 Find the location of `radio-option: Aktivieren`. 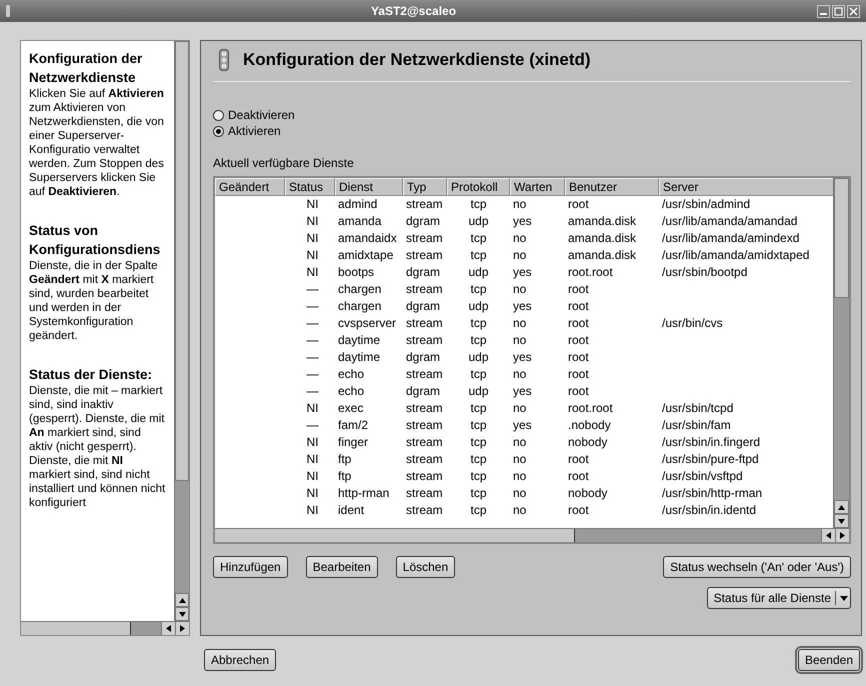

radio-option: Aktivieren is located at coordinates (247, 131).